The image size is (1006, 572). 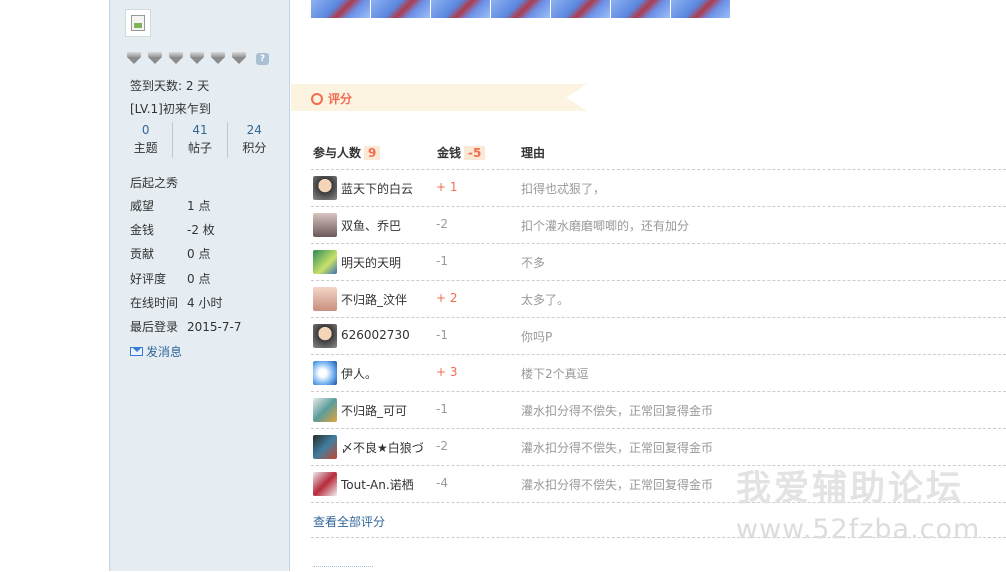 What do you see at coordinates (658, 261) in the screenshot?
I see `rating-row: 明天的天明 -1 不多` at bounding box center [658, 261].